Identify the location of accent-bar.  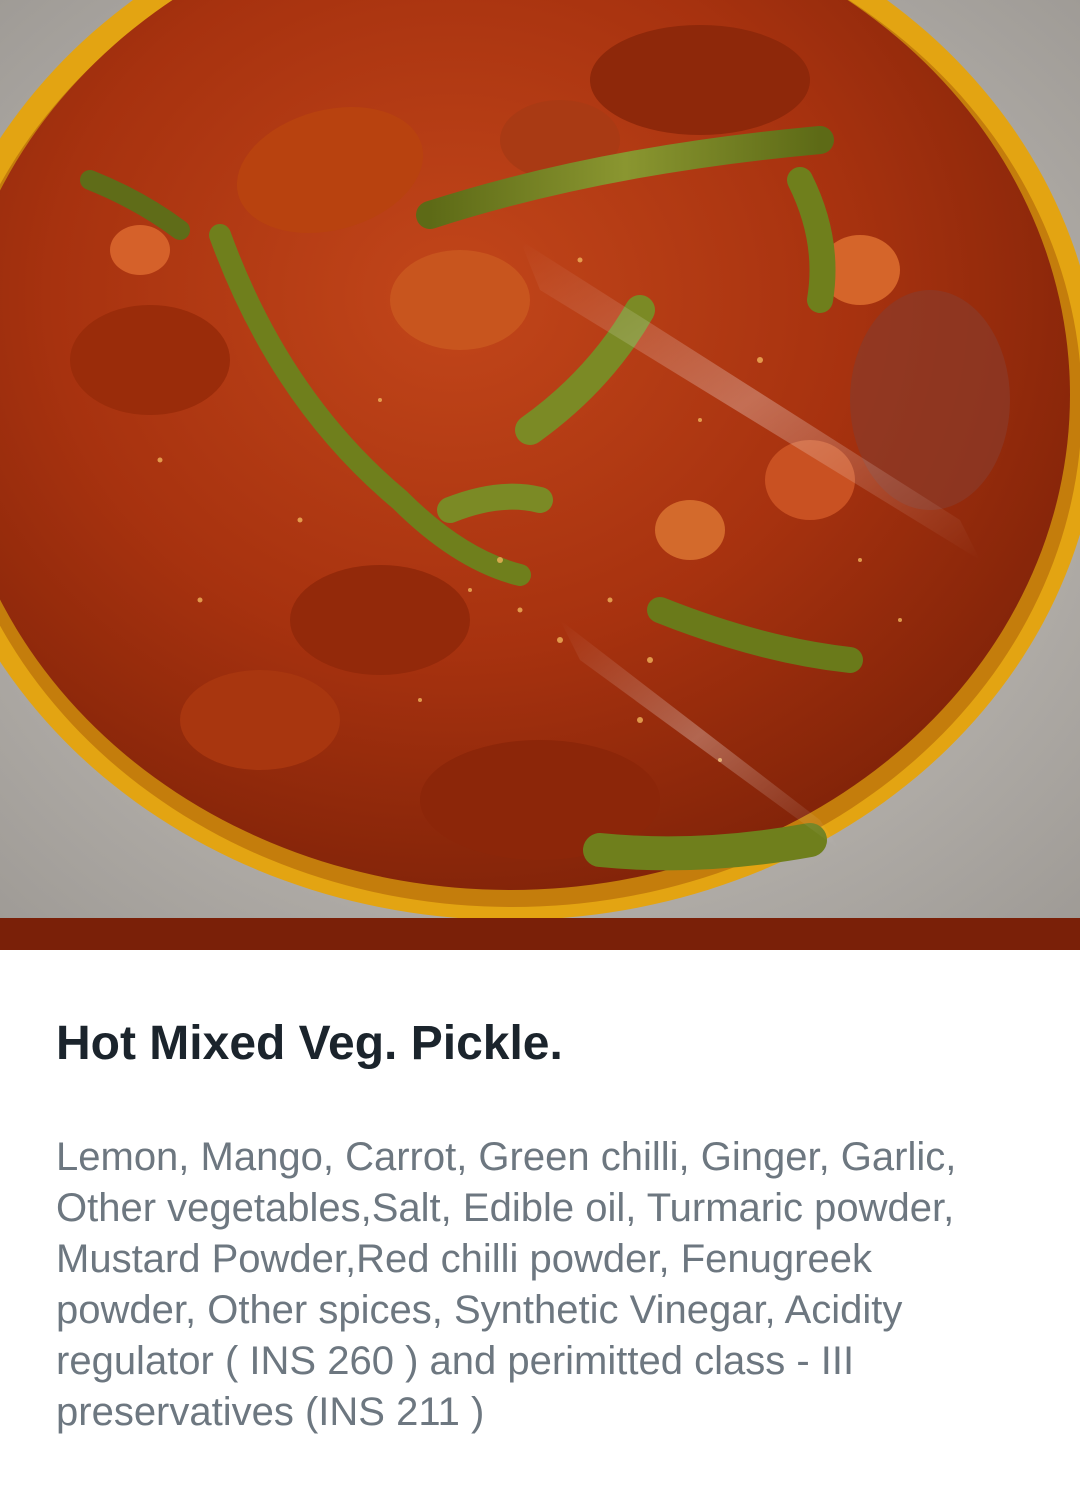
(540, 934).